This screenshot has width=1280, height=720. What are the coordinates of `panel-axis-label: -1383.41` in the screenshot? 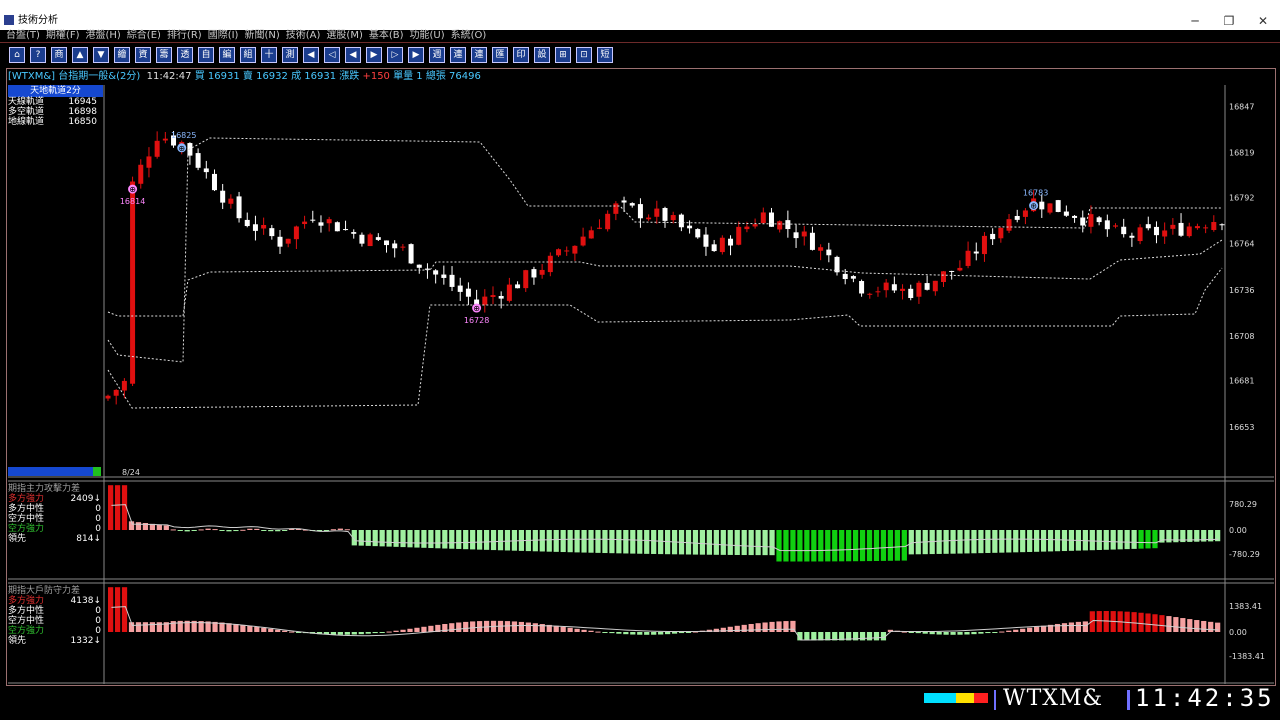 It's located at (1247, 656).